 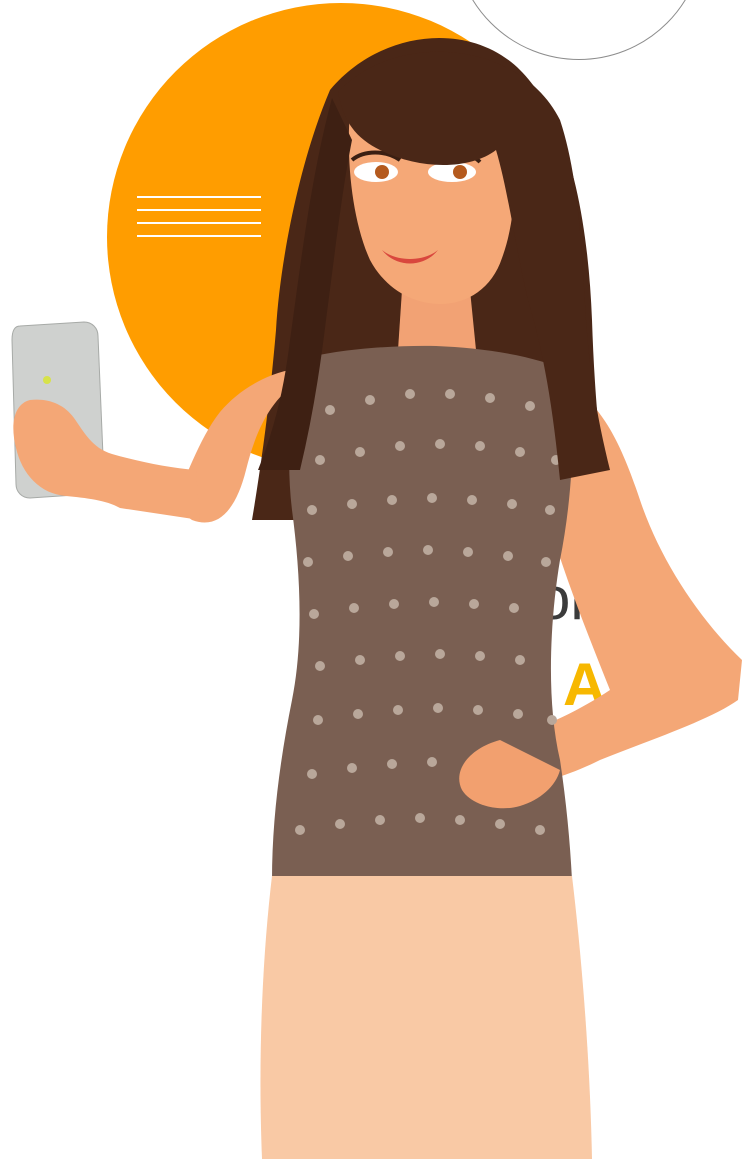 What do you see at coordinates (426, 1017) in the screenshot?
I see `skirt` at bounding box center [426, 1017].